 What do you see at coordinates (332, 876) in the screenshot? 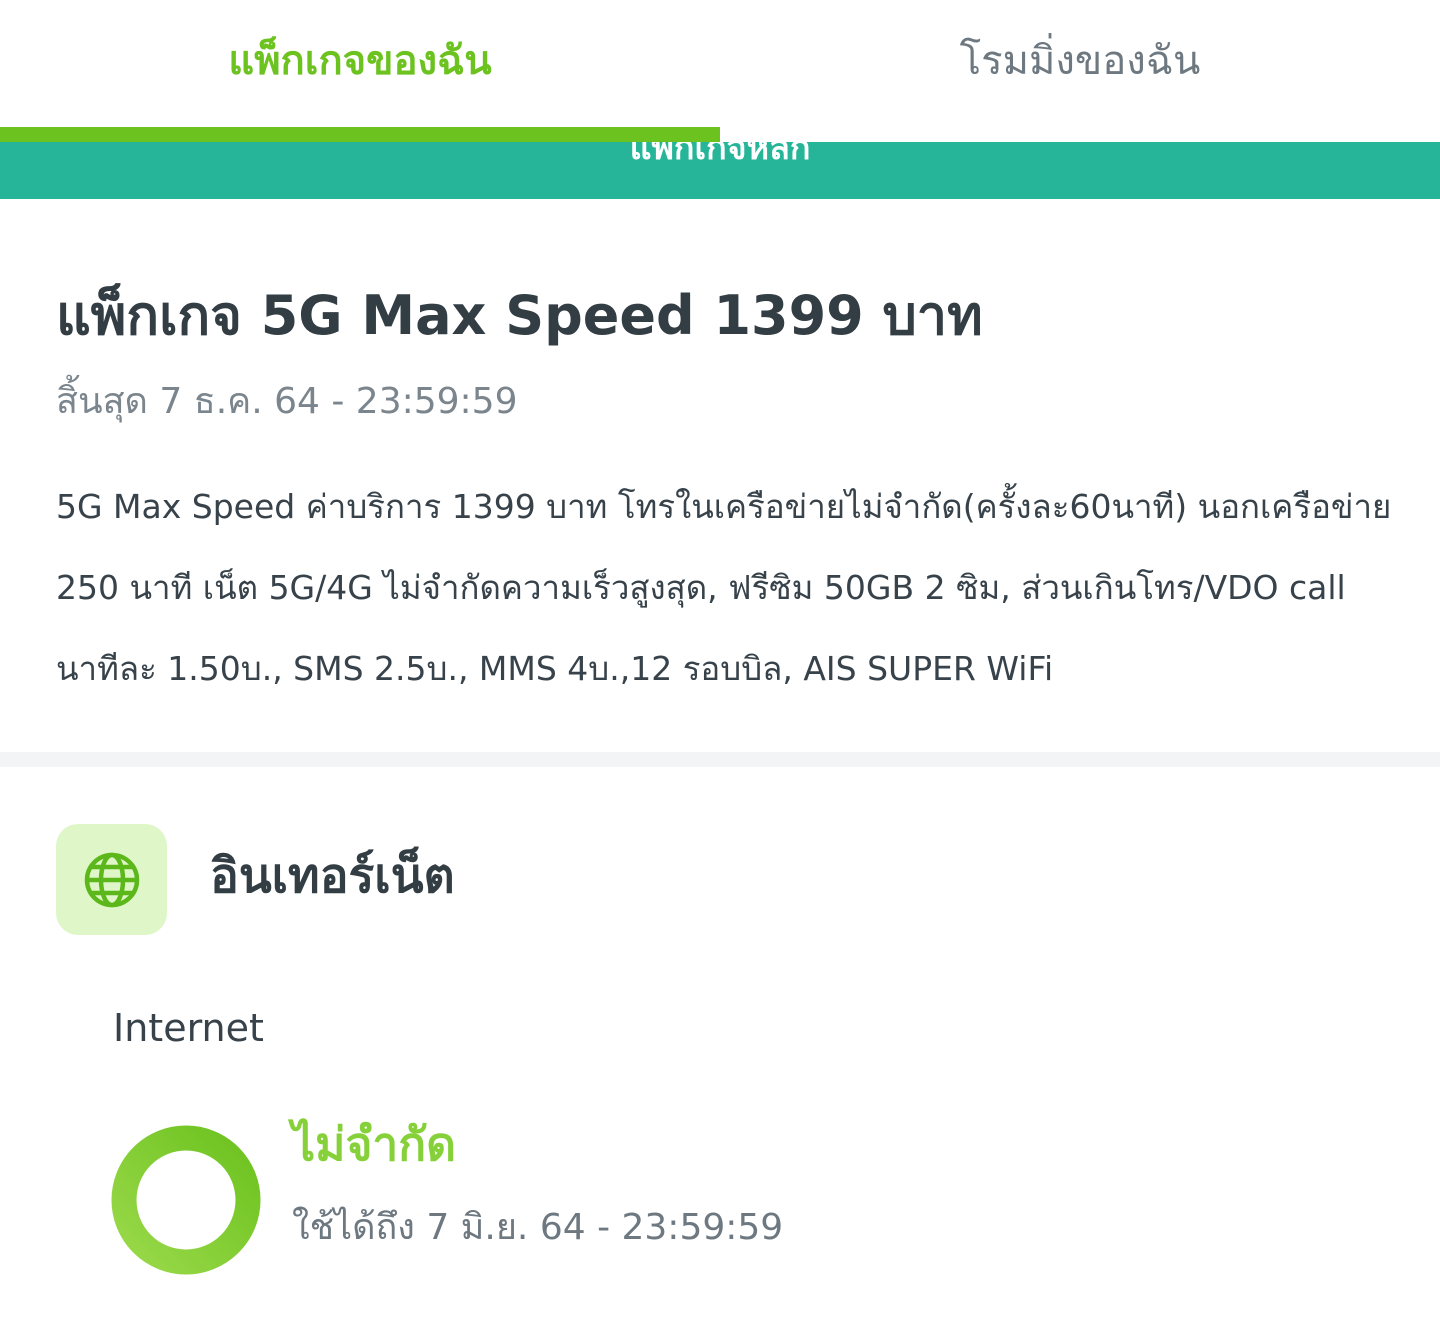
I see `internet-section-title: อินเทอร์เน็ต` at bounding box center [332, 876].